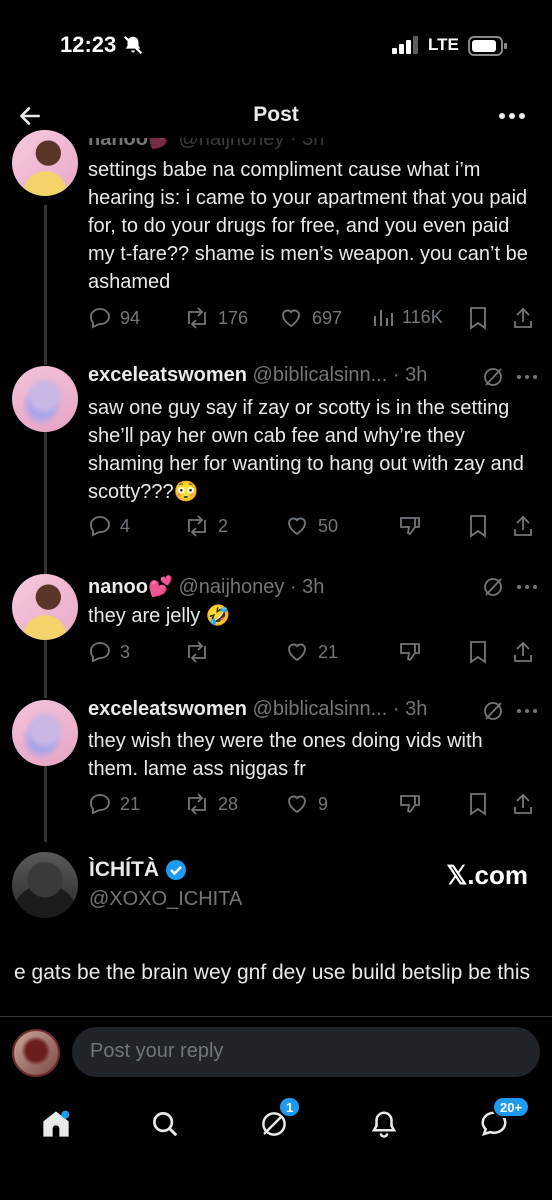 The image size is (552, 1200). Describe the element at coordinates (310, 318) in the screenshot. I see `like-button: 697` at that location.